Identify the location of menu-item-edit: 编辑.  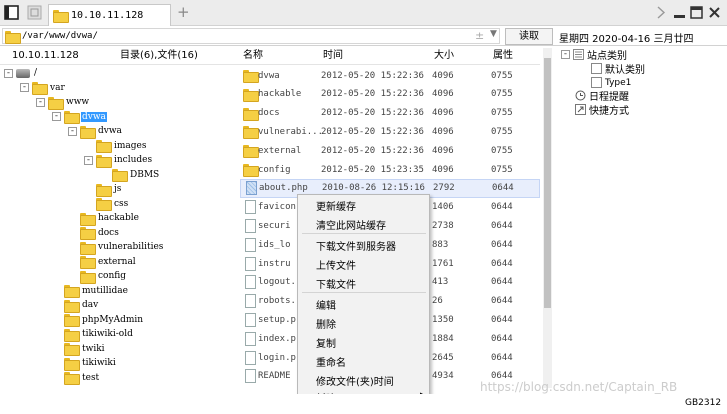
(326, 304).